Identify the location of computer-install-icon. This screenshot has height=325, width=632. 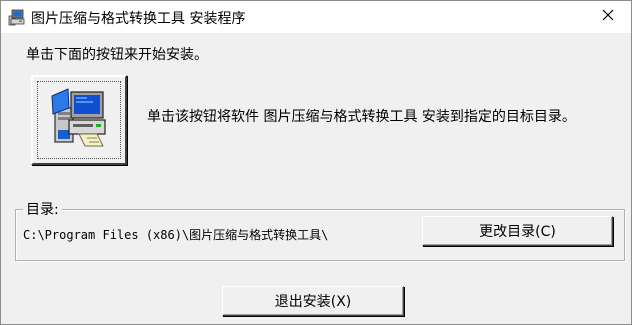
(79, 120).